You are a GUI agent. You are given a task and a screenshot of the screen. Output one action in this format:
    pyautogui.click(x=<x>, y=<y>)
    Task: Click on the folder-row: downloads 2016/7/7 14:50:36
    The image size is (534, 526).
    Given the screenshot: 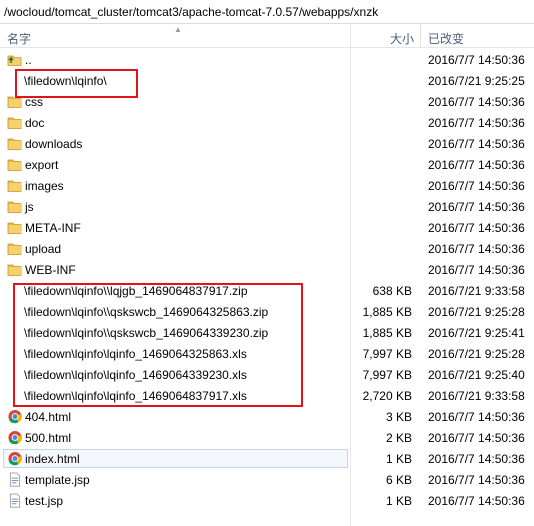 What is the action you would take?
    pyautogui.click(x=267, y=143)
    